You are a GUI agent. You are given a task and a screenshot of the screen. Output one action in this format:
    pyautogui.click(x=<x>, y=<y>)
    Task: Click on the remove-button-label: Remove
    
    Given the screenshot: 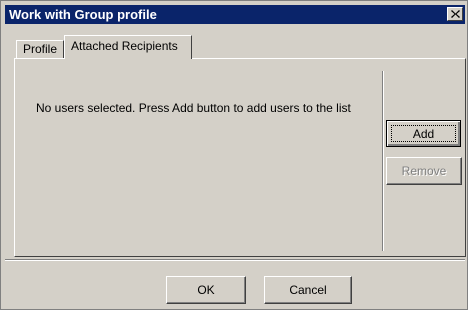 What is the action you would take?
    pyautogui.click(x=424, y=171)
    